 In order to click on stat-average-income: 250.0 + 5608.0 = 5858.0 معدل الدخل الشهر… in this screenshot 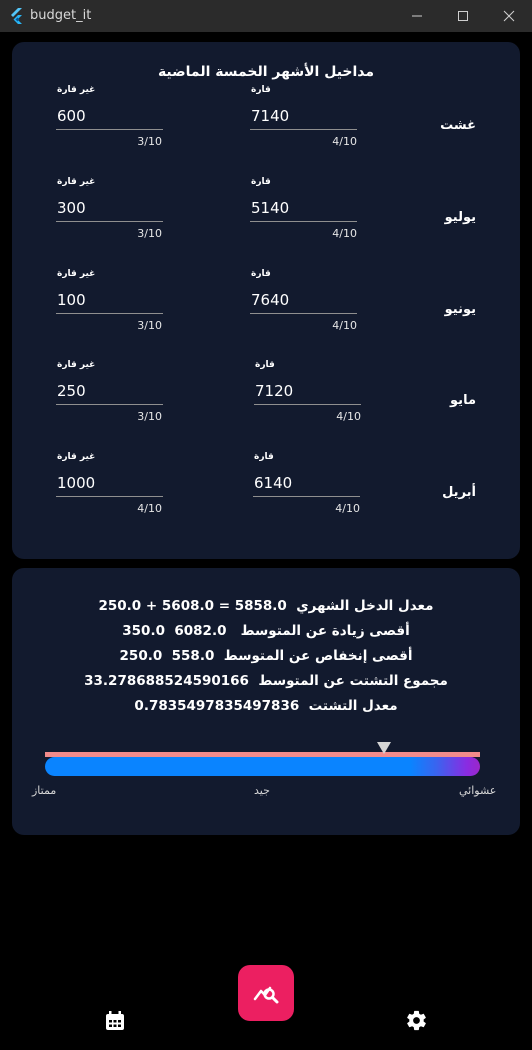, I will do `click(266, 606)`.